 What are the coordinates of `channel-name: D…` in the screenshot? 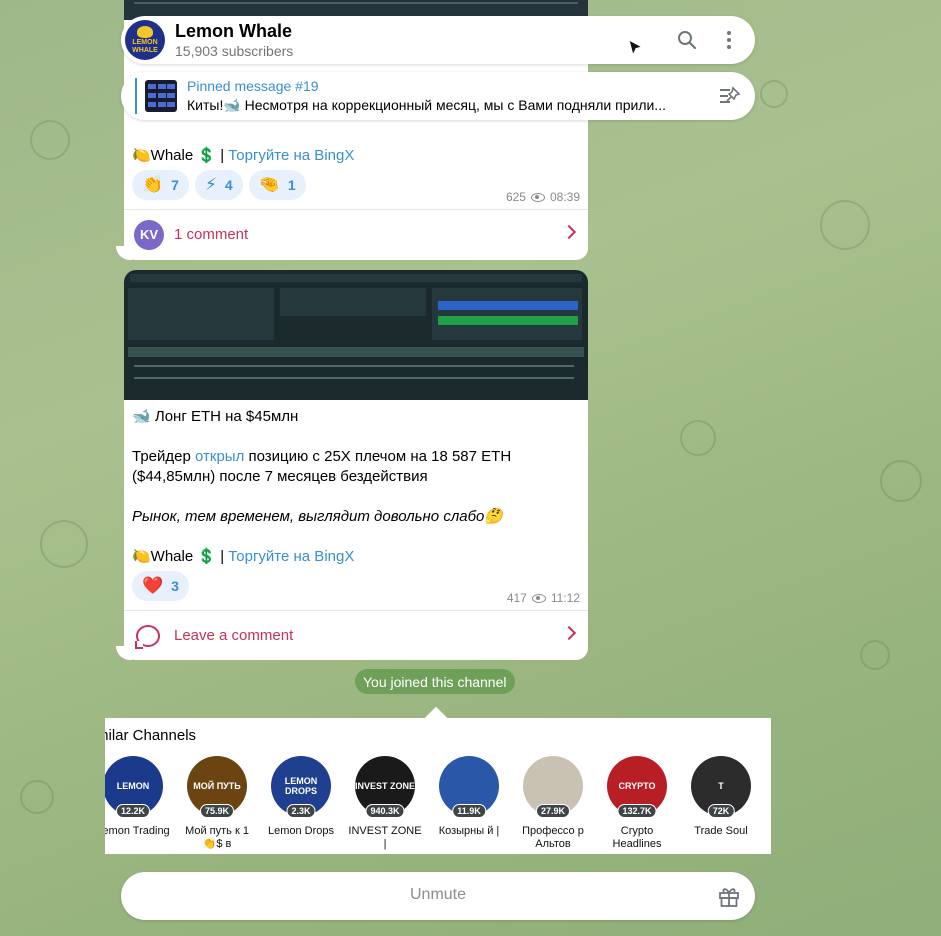 It's located at (769, 838).